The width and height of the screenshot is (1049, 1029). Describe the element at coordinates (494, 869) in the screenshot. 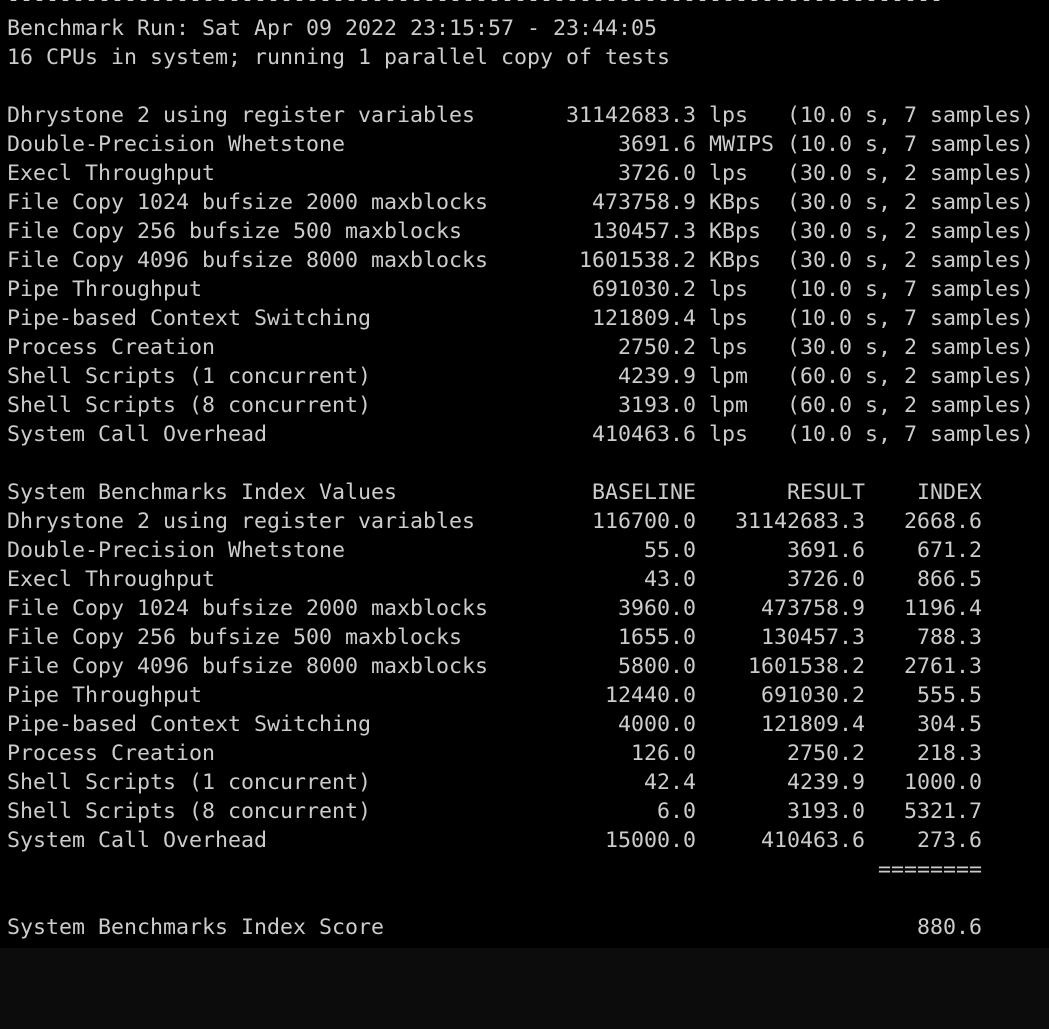

I see `total-rule-line: ========` at that location.